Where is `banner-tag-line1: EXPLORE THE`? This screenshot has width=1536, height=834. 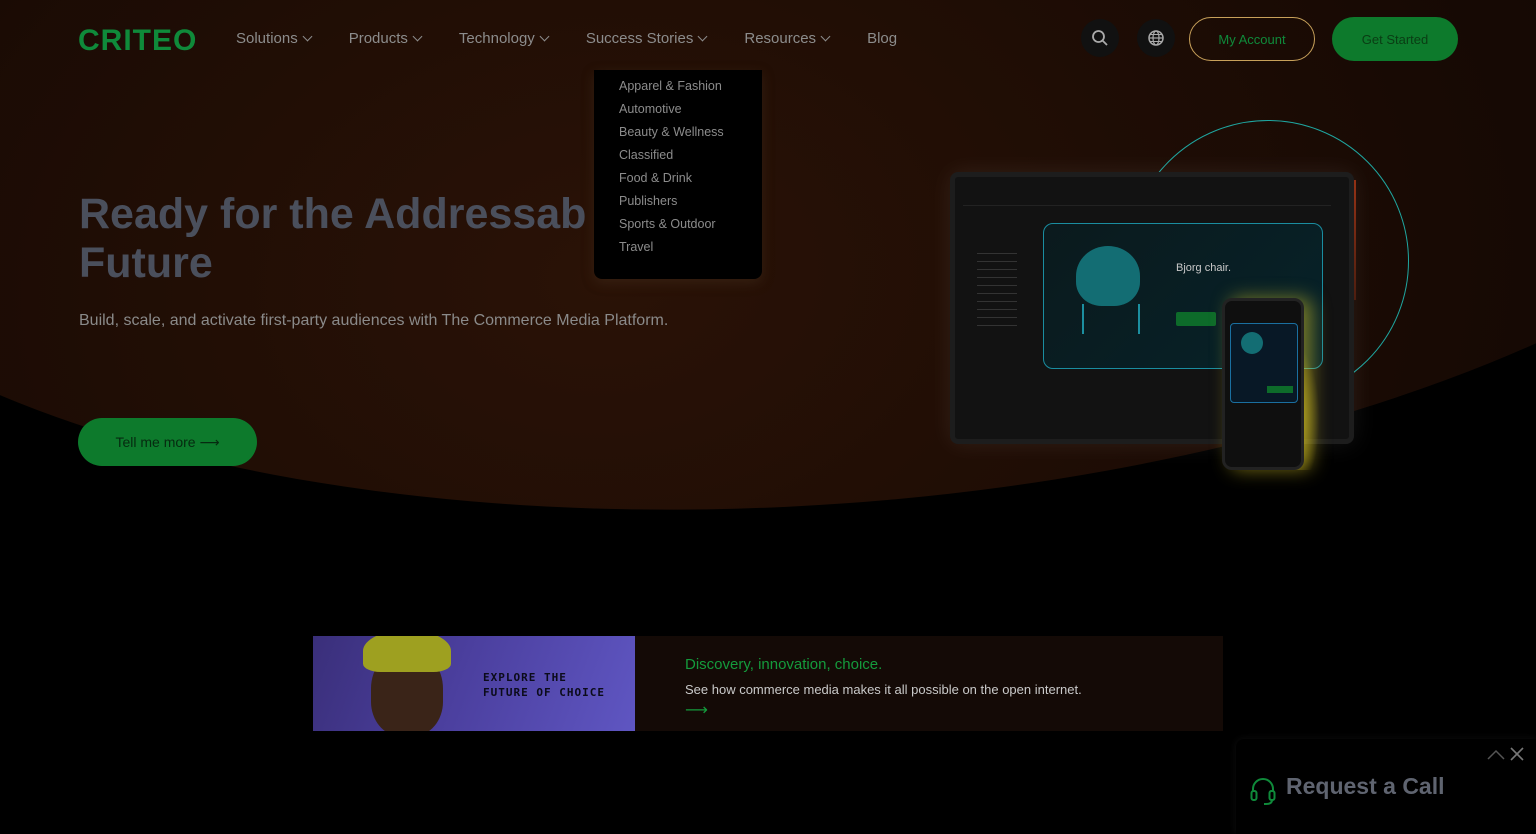 banner-tag-line1: EXPLORE THE is located at coordinates (525, 677).